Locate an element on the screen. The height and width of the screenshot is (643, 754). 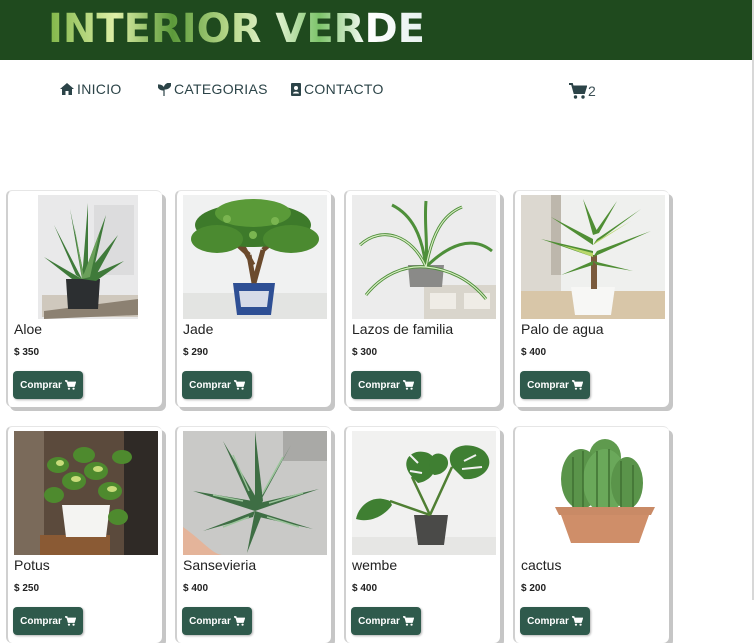
nav-label-categorias: Categorias is located at coordinates (221, 89).